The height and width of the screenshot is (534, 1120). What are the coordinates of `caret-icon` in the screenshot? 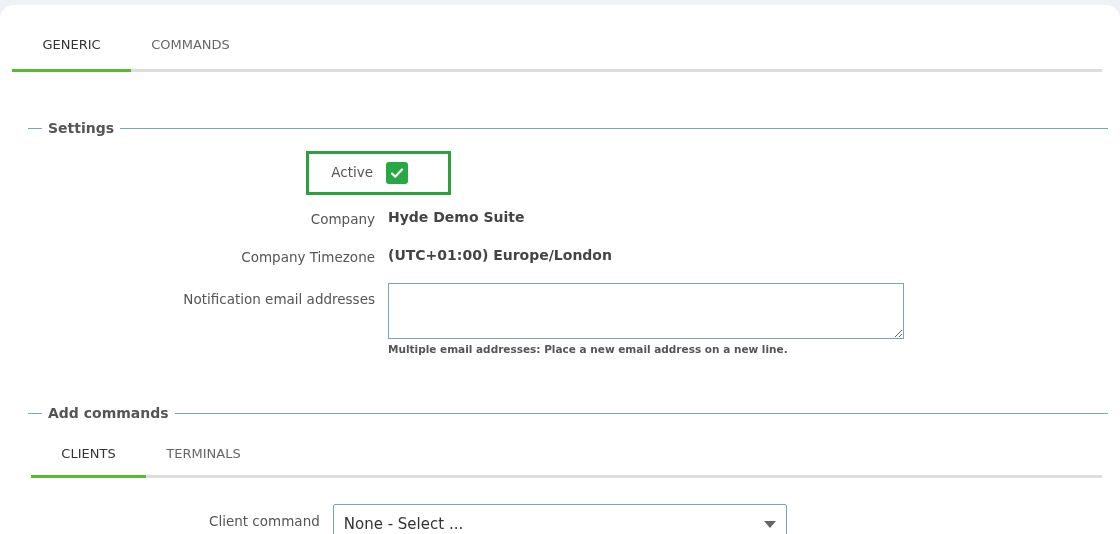 It's located at (769, 524).